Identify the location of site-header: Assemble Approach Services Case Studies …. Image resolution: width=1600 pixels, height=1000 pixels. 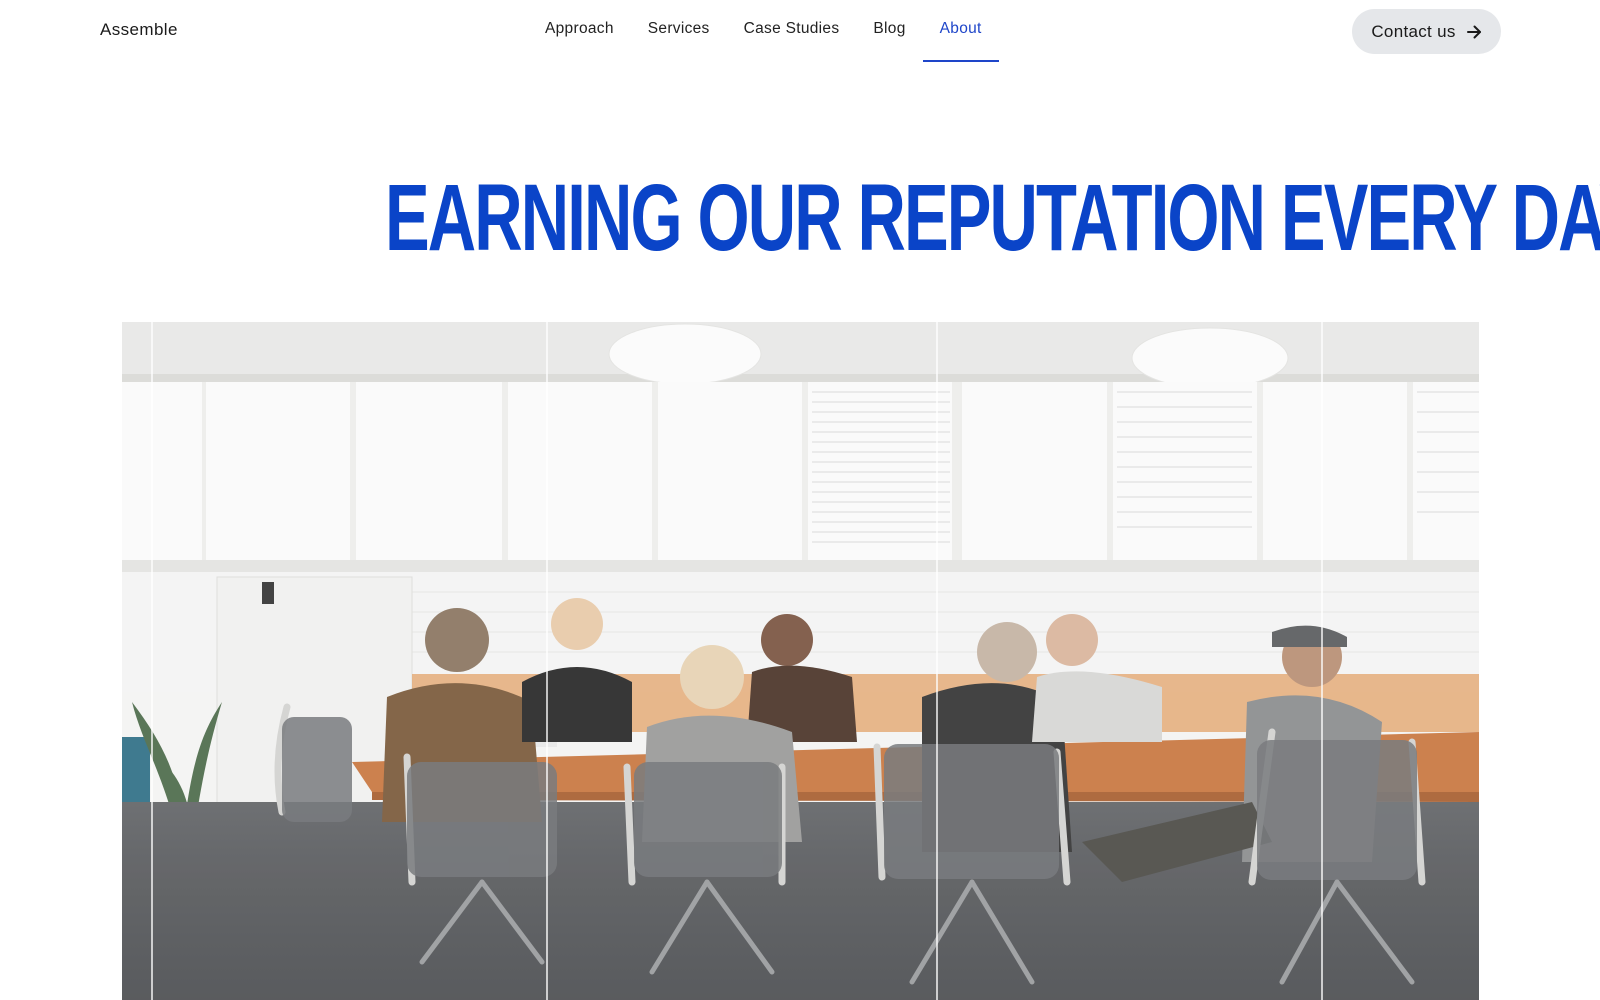
(800, 31).